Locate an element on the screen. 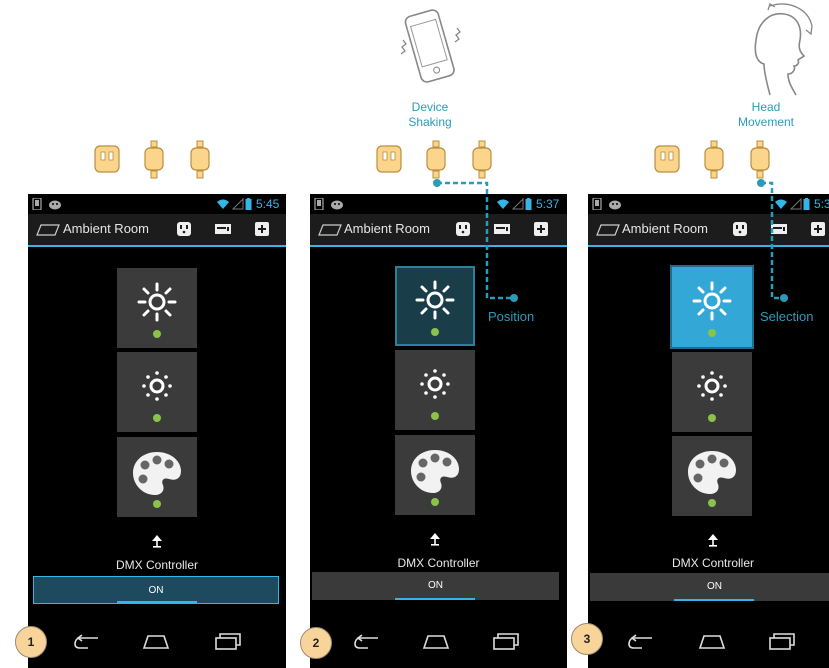 Image resolution: width=829 pixels, height=668 pixels. device-shaking-label: Device Shaking is located at coordinates (430, 114).